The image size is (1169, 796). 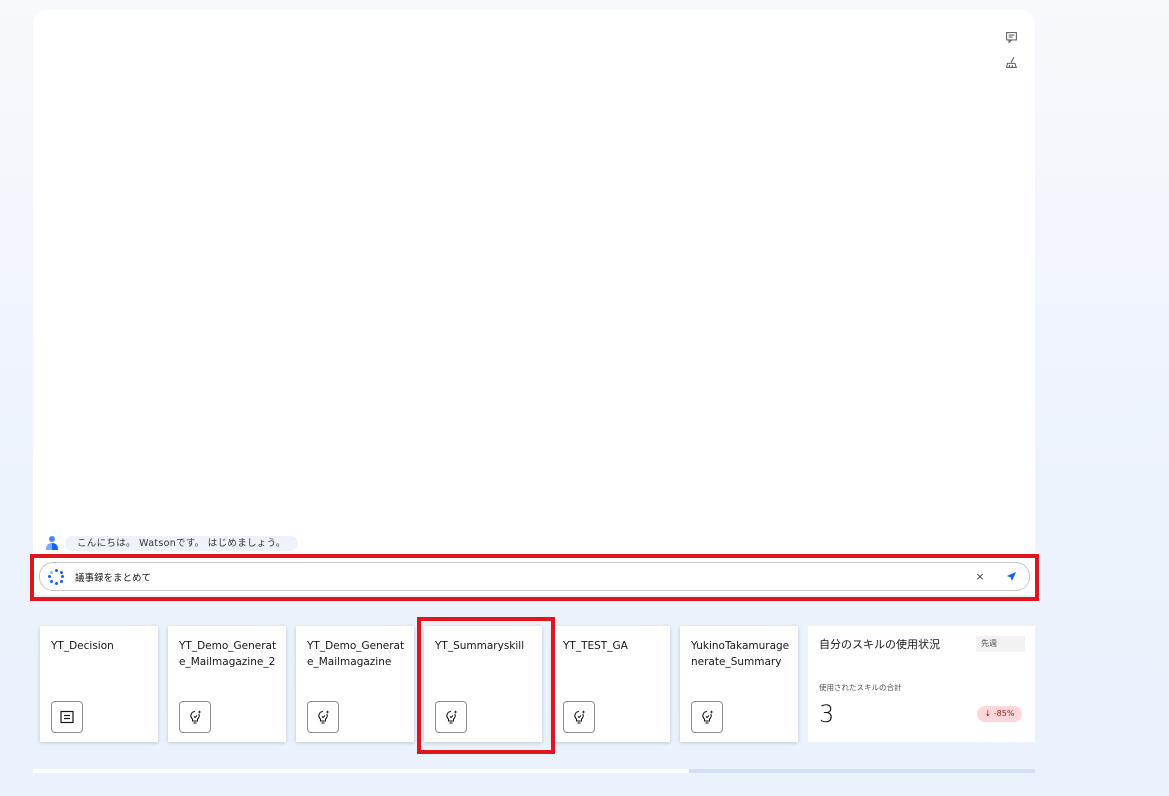 What do you see at coordinates (228, 654) in the screenshot?
I see `skill-name: YT_Demo_Generate_Mailmagazine_2` at bounding box center [228, 654].